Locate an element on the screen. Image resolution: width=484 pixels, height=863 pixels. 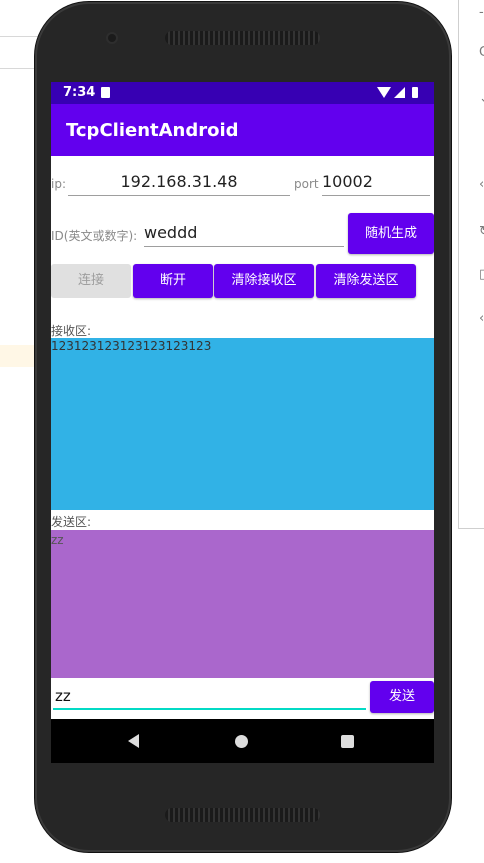
navigation-bar is located at coordinates (242, 741).